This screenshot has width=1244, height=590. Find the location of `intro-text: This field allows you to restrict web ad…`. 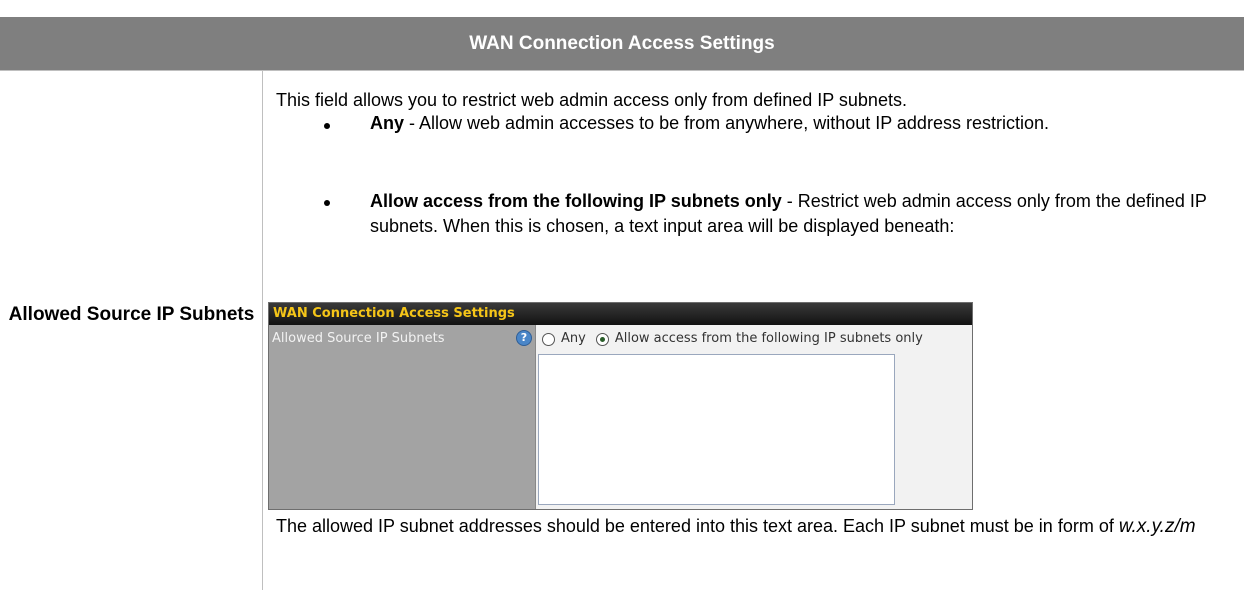

intro-text: This field allows you to restrict web ad… is located at coordinates (591, 100).